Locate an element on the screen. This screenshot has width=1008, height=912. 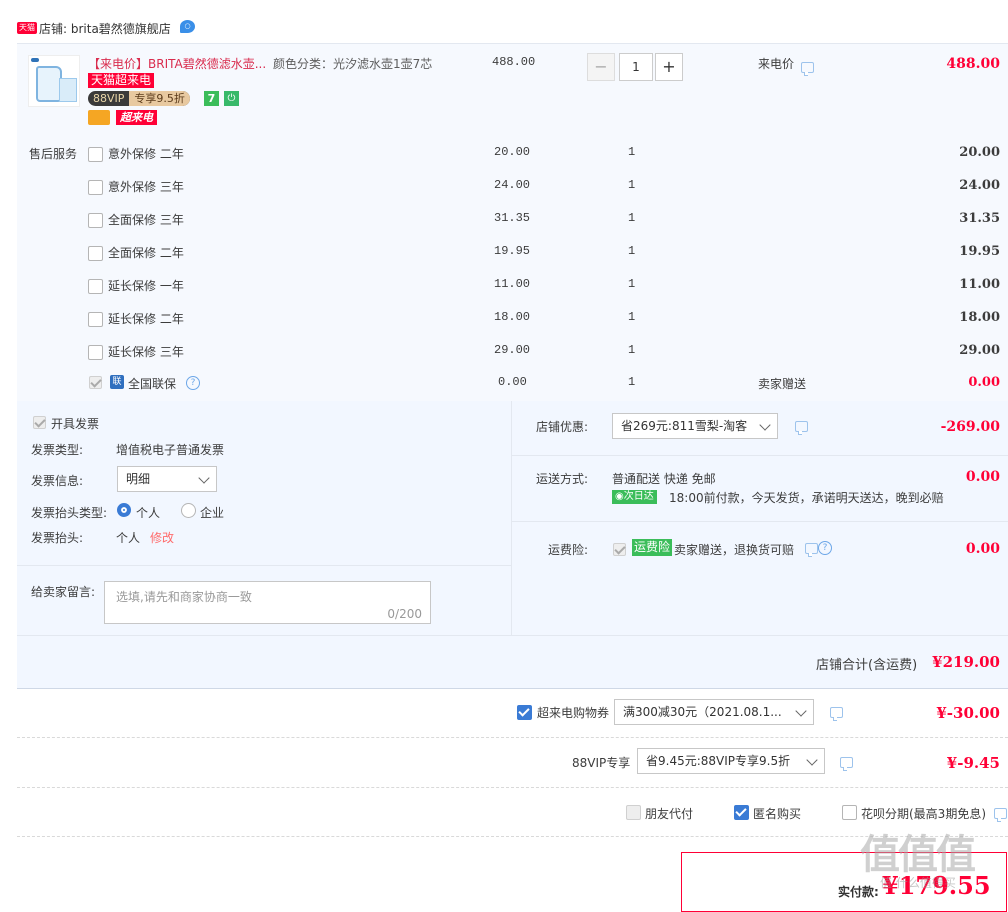
insurance-message-icon is located at coordinates (811, 550).